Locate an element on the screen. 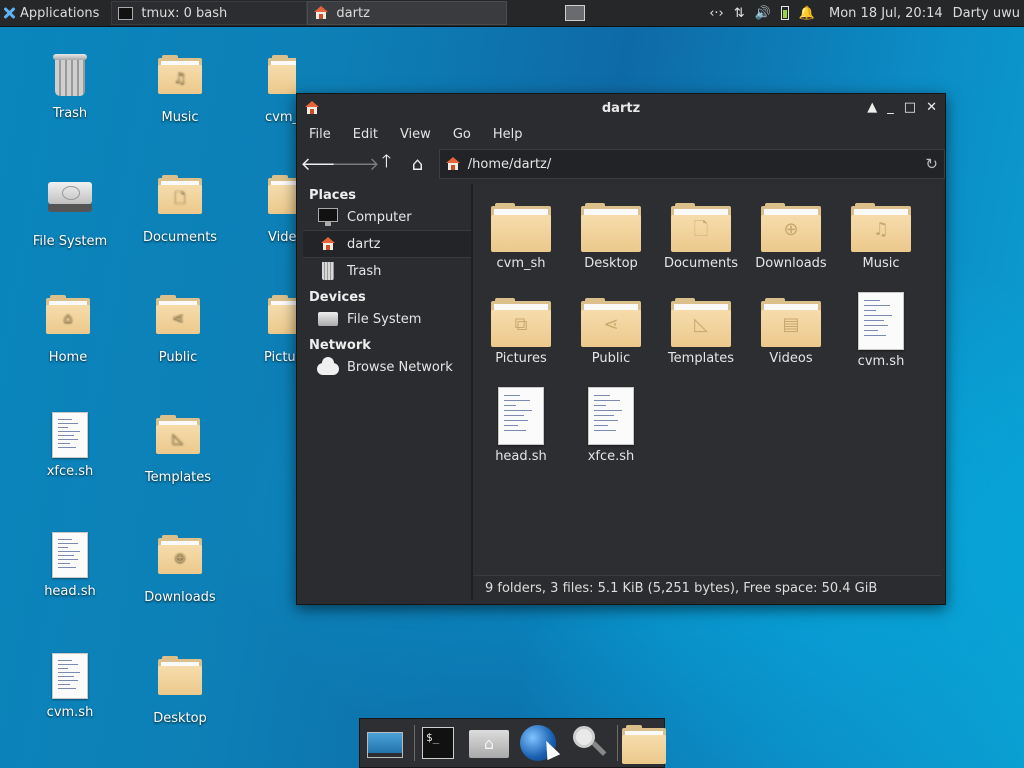 Image resolution: width=1024 pixels, height=768 pixels. desktop-icon-label: Public is located at coordinates (178, 357).